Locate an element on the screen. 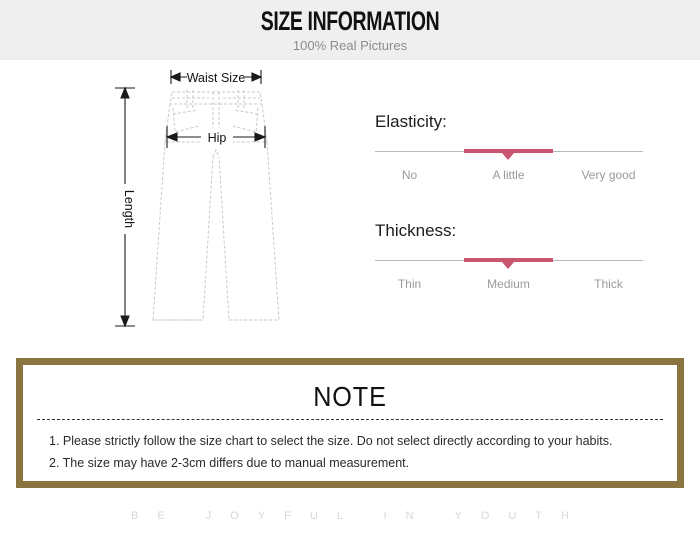 Image resolution: width=700 pixels, height=541 pixels. page-header: SIZE INFORMATION 100% Real Pictures is located at coordinates (350, 30).